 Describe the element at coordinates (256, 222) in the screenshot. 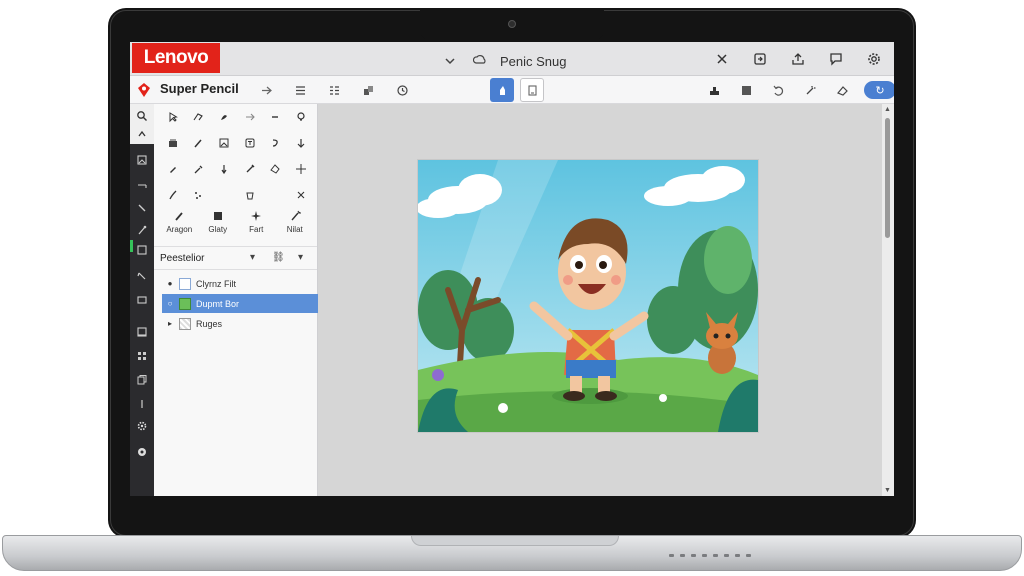

I see `tool-fart: Fart` at that location.